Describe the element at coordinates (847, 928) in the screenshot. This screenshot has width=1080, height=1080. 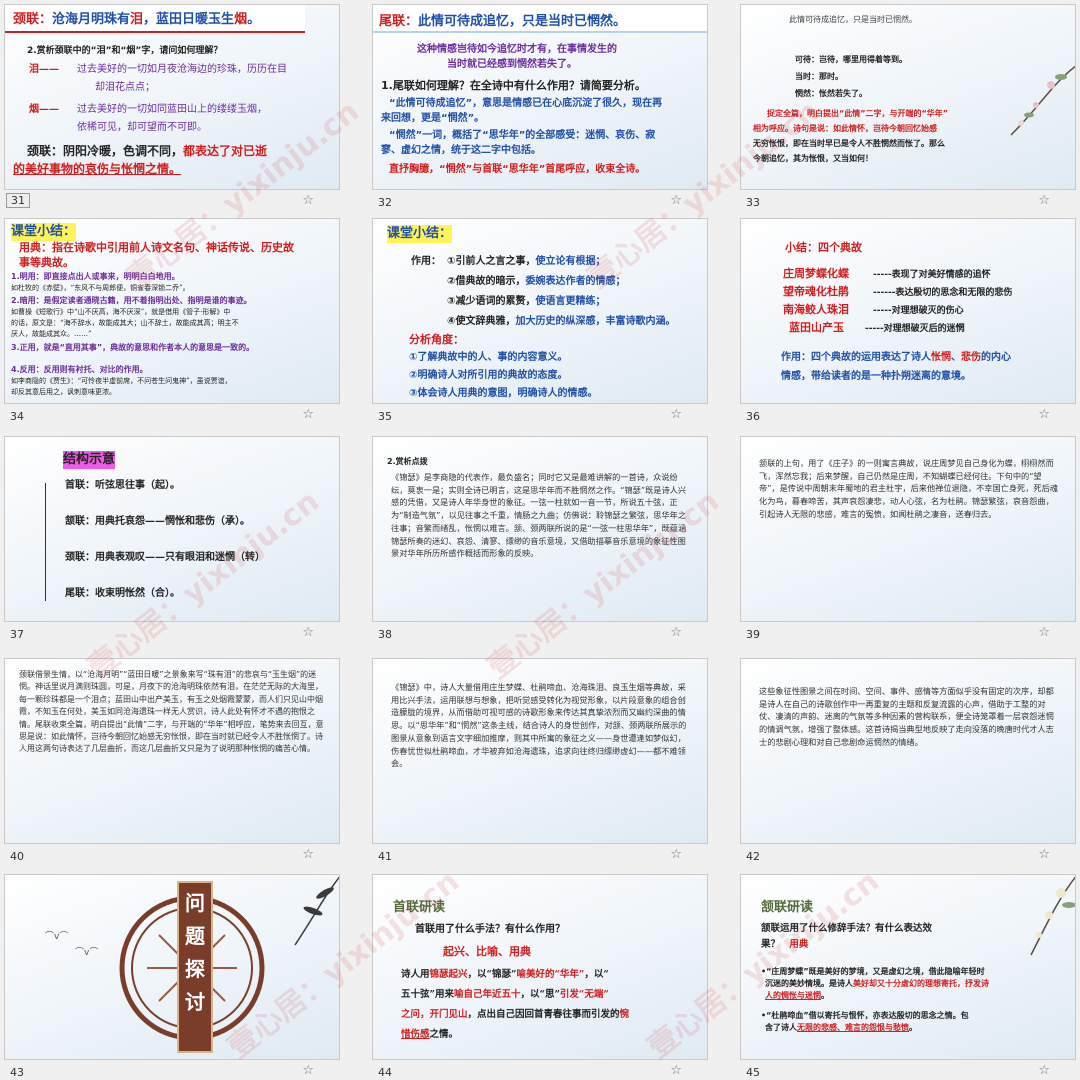
I see `question-text: 颔联运用了什么修辞手法？有什么表达效` at that location.